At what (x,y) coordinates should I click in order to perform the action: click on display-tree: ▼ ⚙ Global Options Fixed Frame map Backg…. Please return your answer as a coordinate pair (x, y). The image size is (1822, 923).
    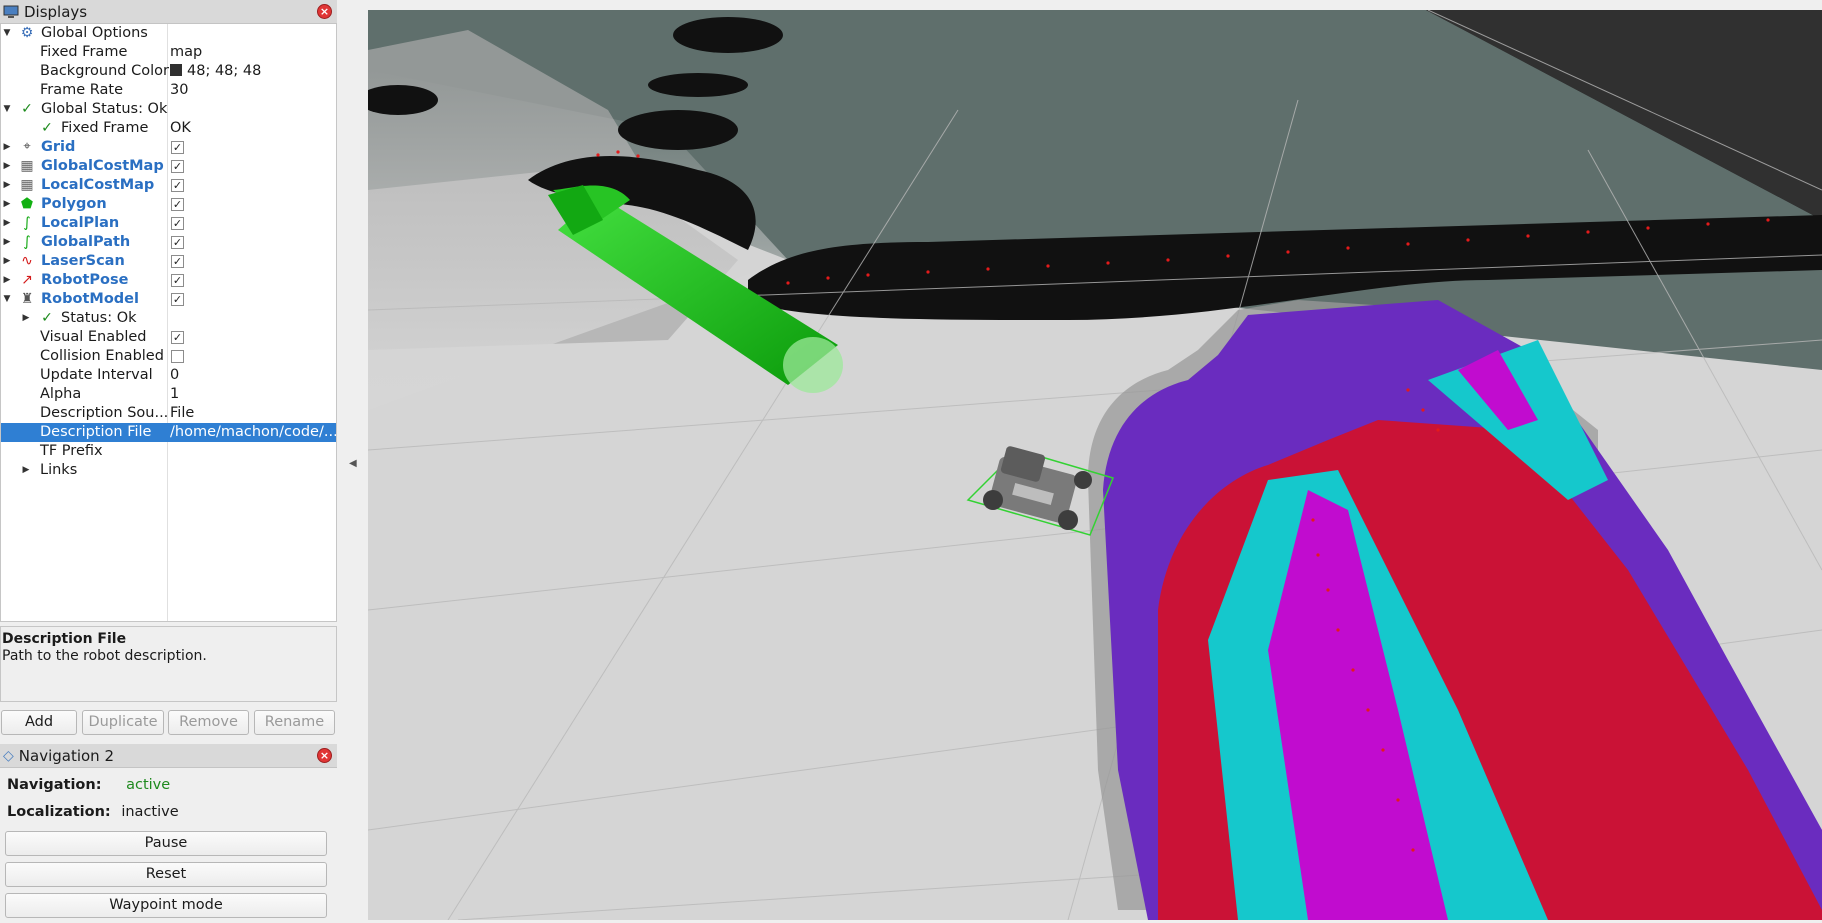
    Looking at the image, I should click on (168, 323).